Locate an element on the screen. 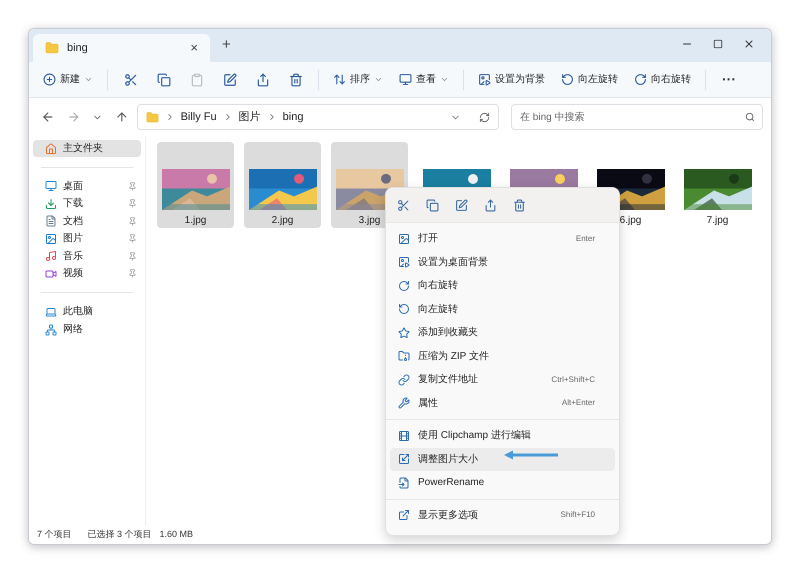 The width and height of the screenshot is (800, 573). sidebar-item: 此电脑 is located at coordinates (95, 311).